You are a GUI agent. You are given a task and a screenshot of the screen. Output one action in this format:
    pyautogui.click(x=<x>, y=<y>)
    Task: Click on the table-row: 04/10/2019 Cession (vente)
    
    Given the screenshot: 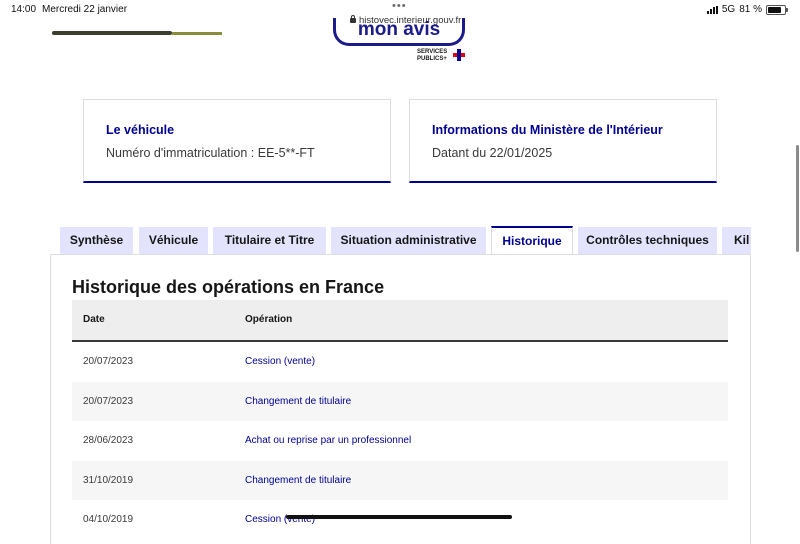 What is the action you would take?
    pyautogui.click(x=400, y=520)
    